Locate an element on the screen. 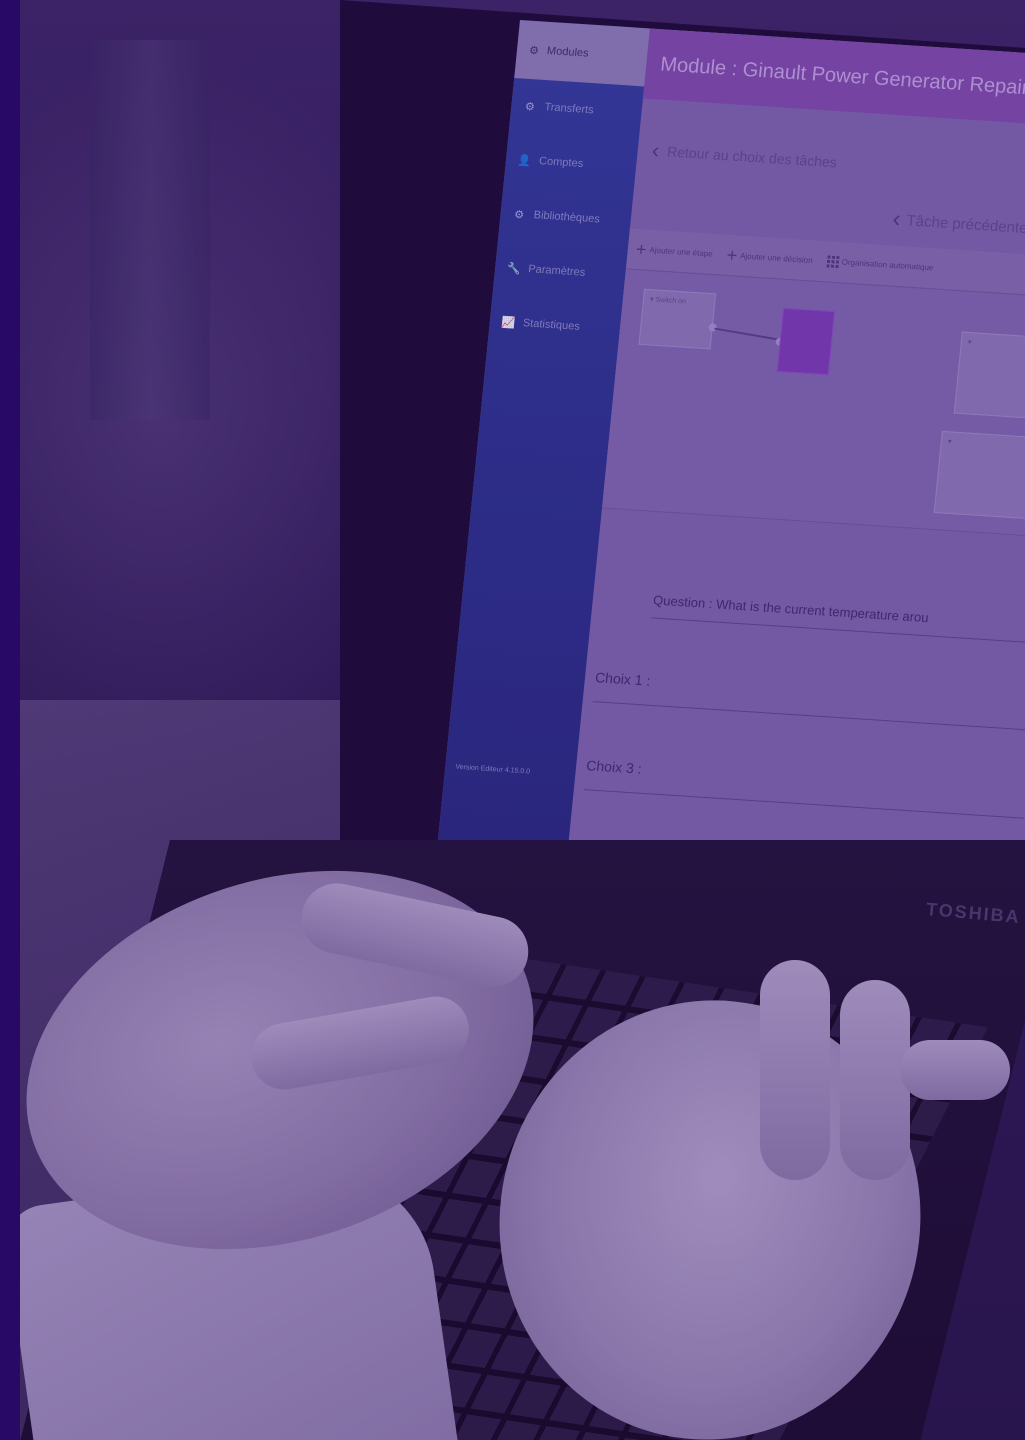 Image resolution: width=1025 pixels, height=1440 pixels. decision-node is located at coordinates (806, 341).